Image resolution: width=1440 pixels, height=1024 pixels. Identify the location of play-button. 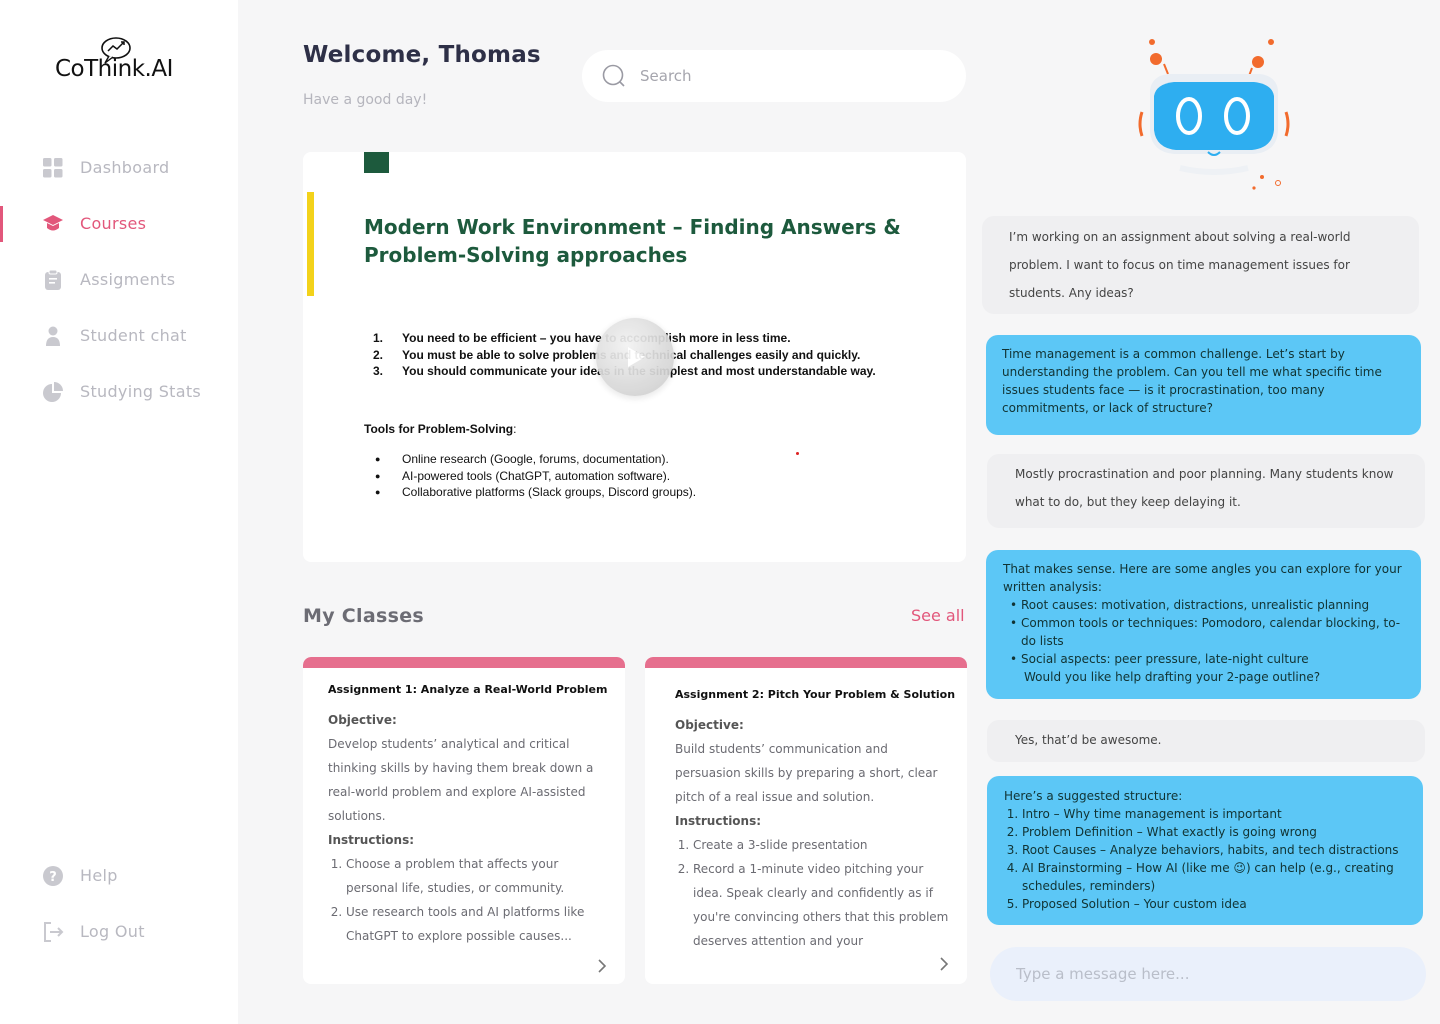
(635, 357).